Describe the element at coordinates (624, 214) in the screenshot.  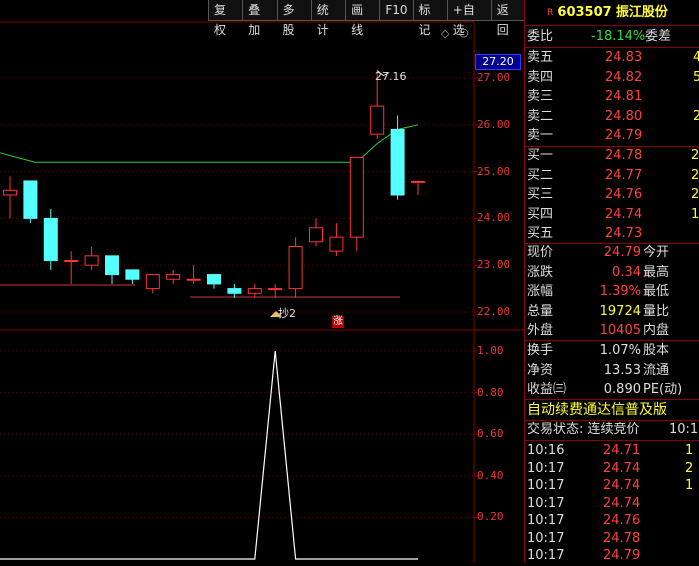
I see `bid-price: 24.74` at that location.